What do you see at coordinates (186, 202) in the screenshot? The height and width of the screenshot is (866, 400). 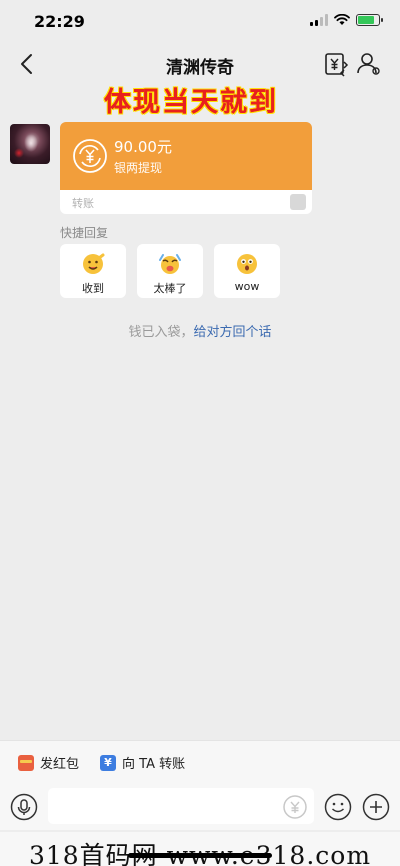 I see `transfer-card-footer: 转账` at bounding box center [186, 202].